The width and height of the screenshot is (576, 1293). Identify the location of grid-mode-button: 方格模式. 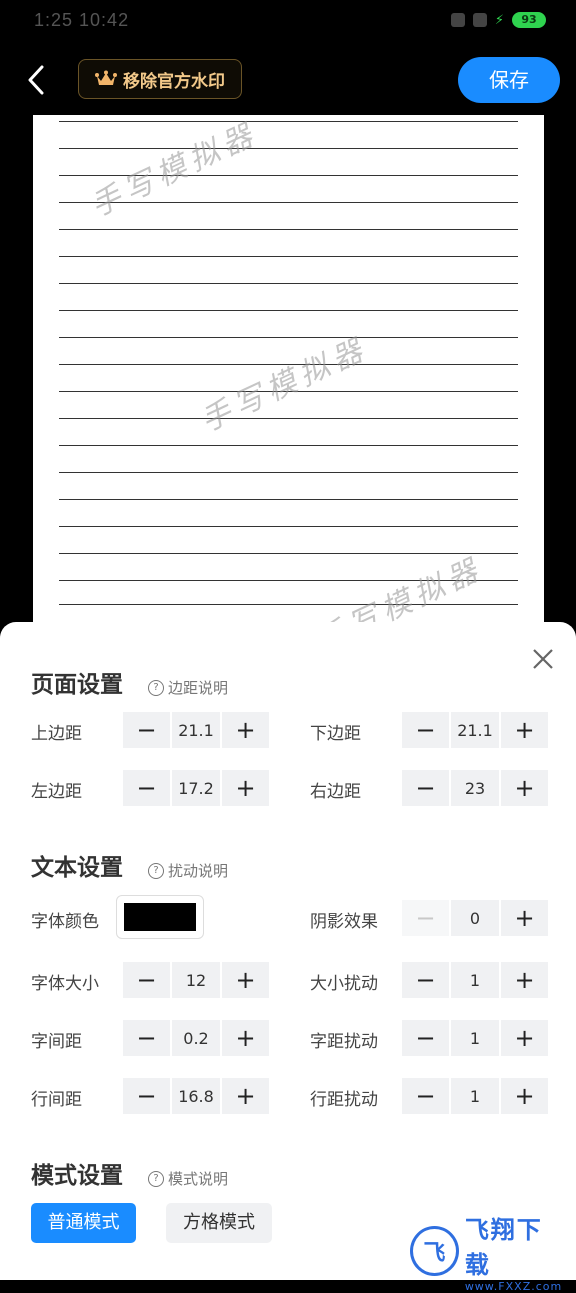
(219, 1223).